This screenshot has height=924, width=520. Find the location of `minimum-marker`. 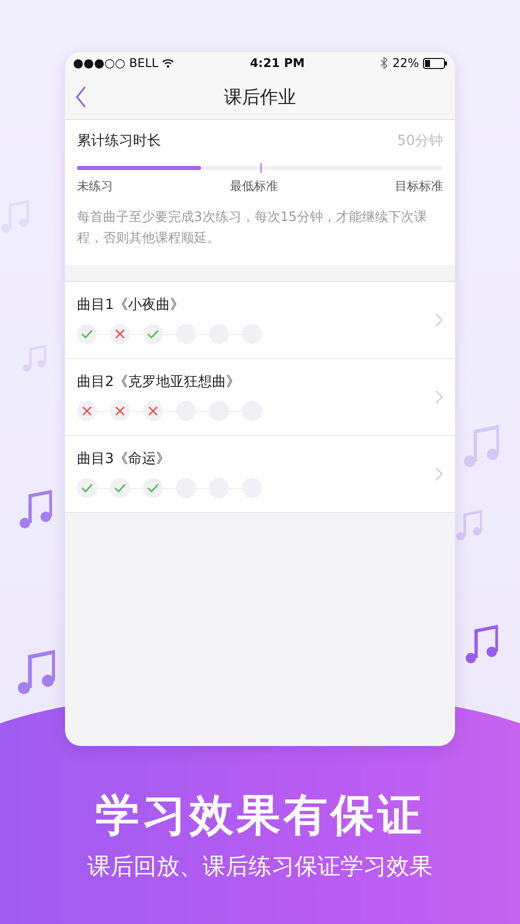

minimum-marker is located at coordinates (261, 168).